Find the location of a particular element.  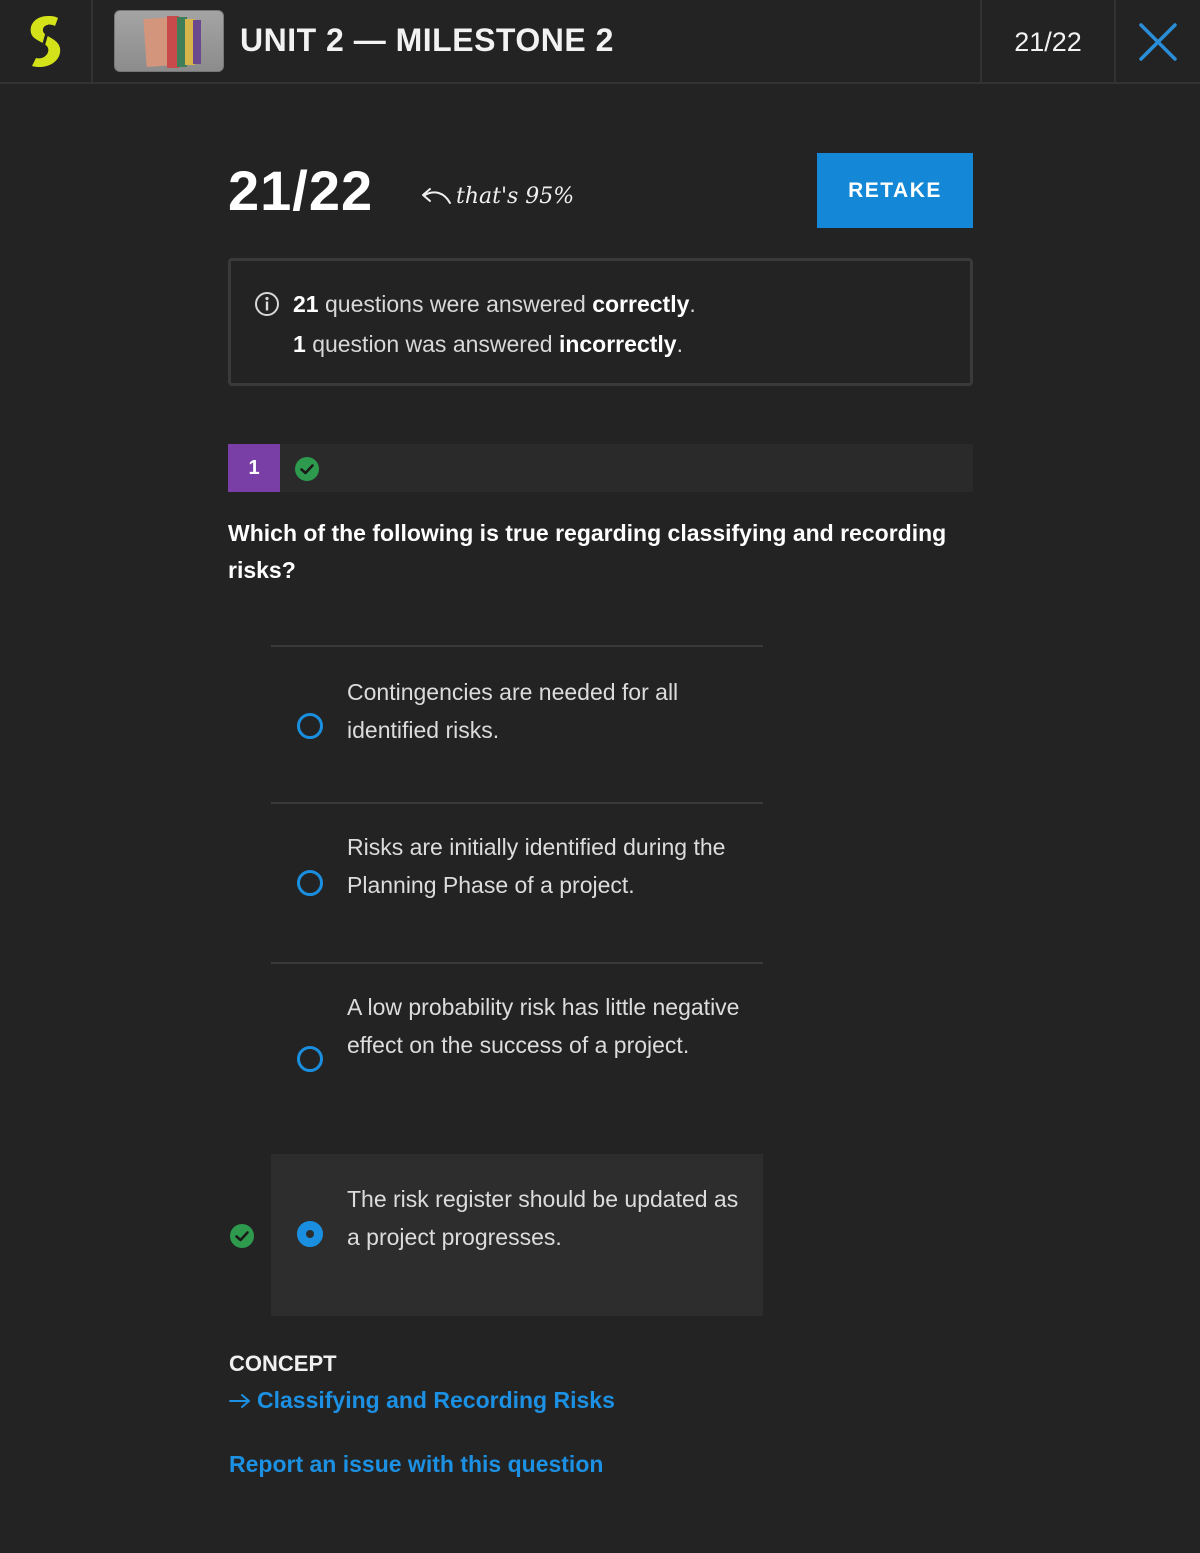

score-value: 21/22 is located at coordinates (301, 190).